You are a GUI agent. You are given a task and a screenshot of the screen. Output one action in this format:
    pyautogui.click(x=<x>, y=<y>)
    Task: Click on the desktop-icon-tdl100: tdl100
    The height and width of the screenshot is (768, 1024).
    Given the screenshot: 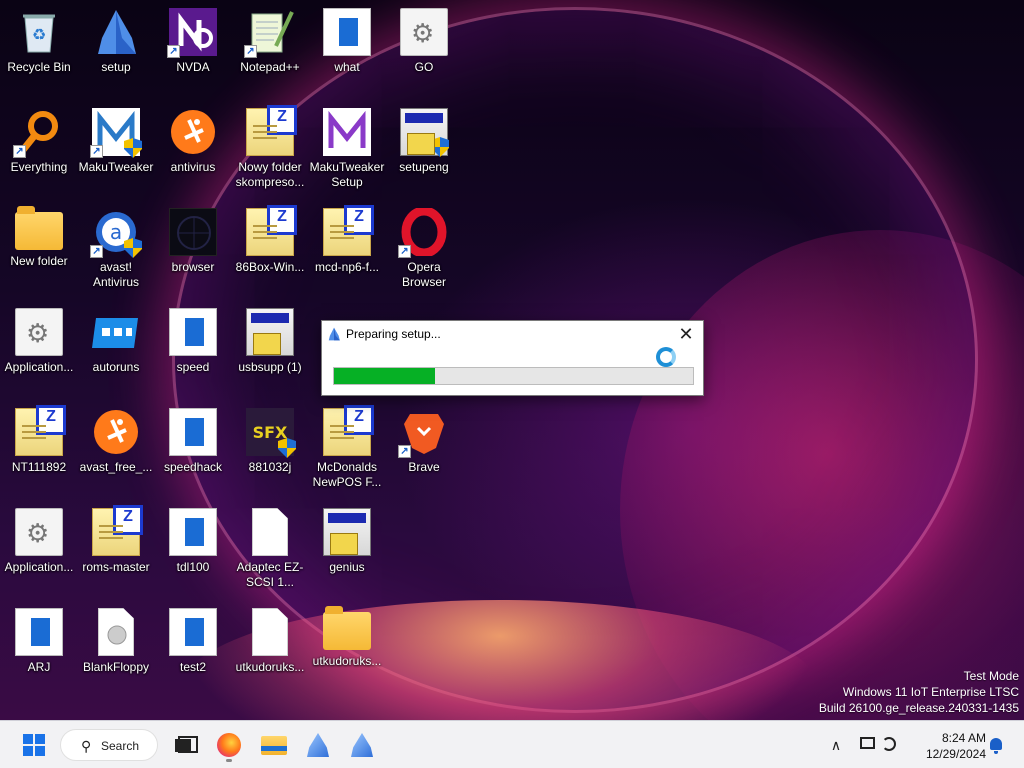 What is the action you would take?
    pyautogui.click(x=193, y=548)
    